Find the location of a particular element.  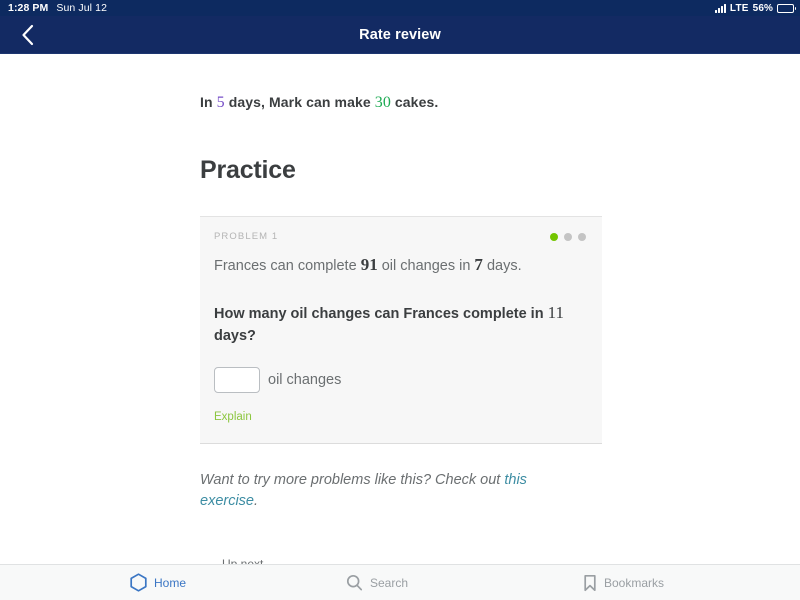

status-time: 1:28 PM is located at coordinates (28, 8).